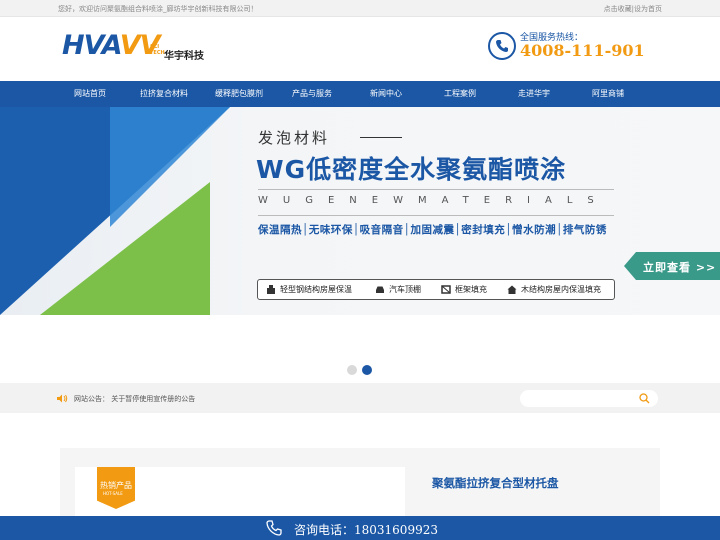  What do you see at coordinates (589, 398) in the screenshot?
I see `search-input` at bounding box center [589, 398].